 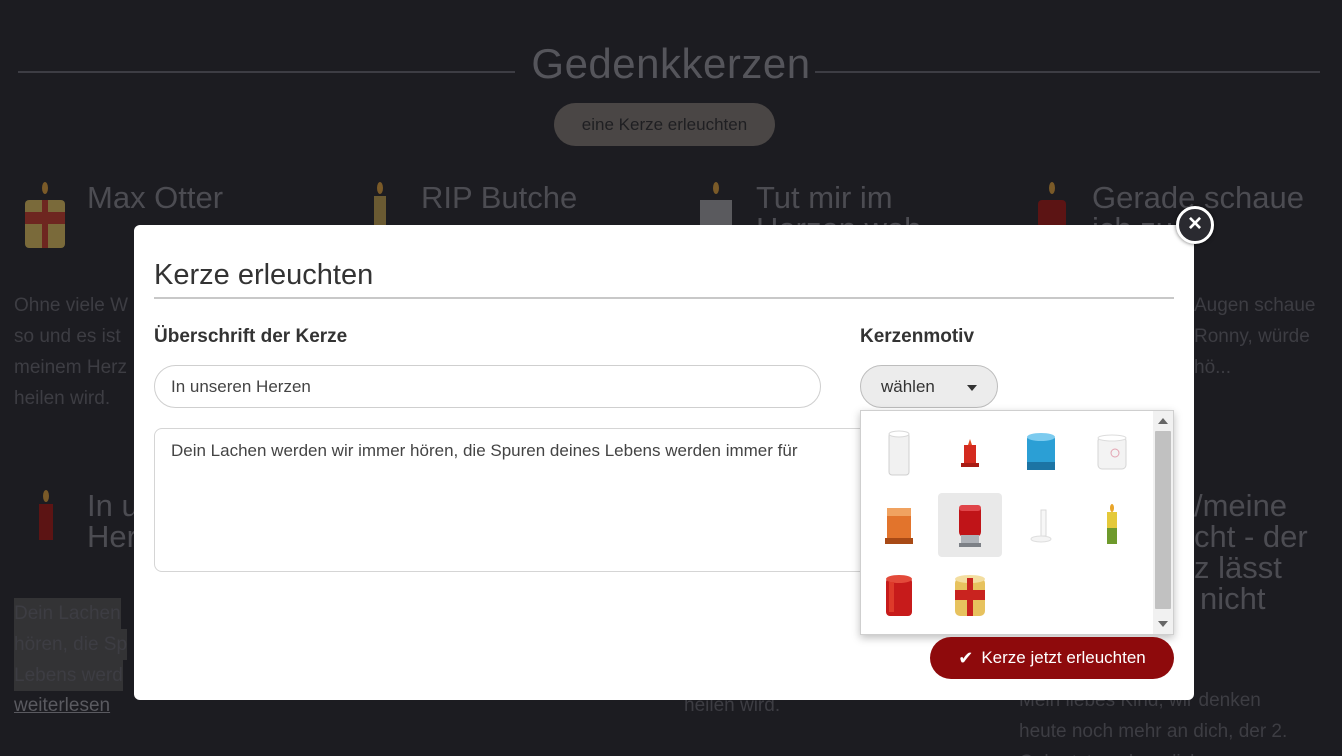 What do you see at coordinates (251, 336) in the screenshot?
I see `heading-label: Überschrift der Kerze` at bounding box center [251, 336].